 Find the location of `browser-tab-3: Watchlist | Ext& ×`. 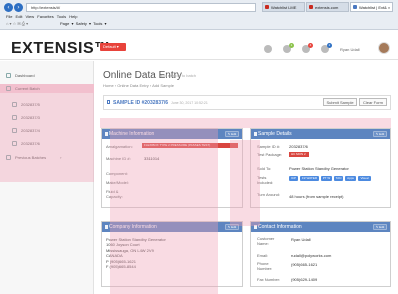

browser-tab-3: Watchlist | Ext& × is located at coordinates (371, 7).